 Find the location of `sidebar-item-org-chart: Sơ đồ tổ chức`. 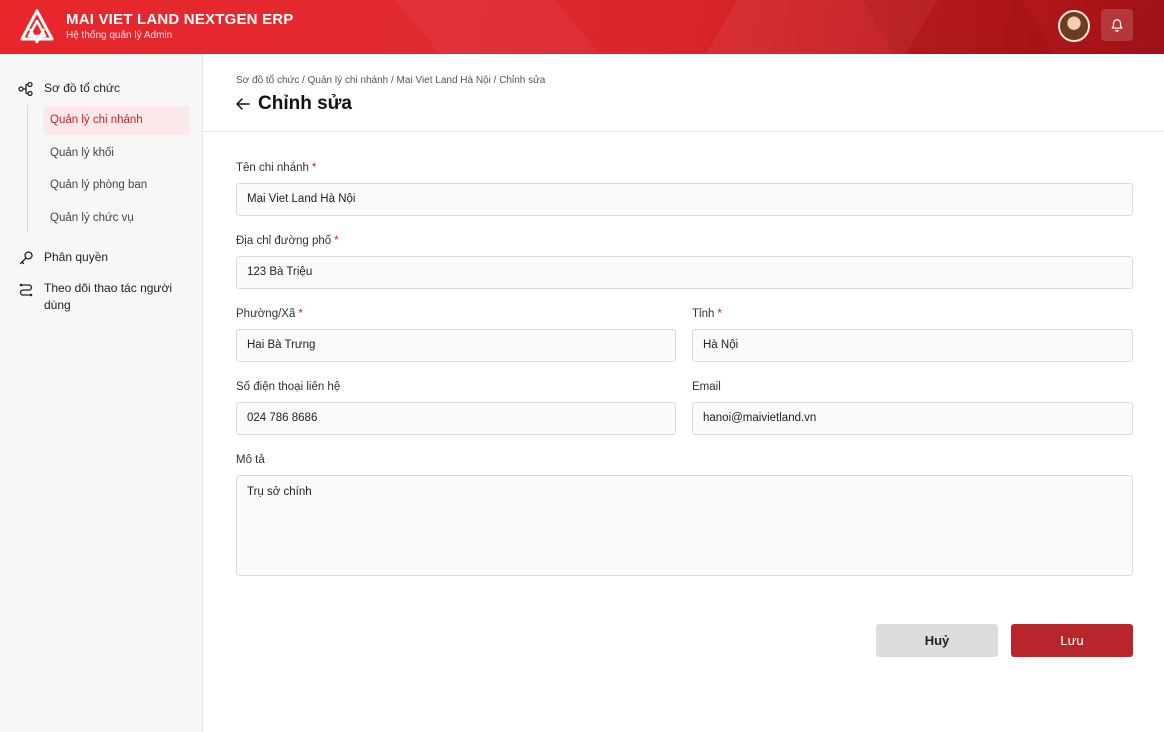

sidebar-item-org-chart: Sơ đồ tổ chức is located at coordinates (69, 88).